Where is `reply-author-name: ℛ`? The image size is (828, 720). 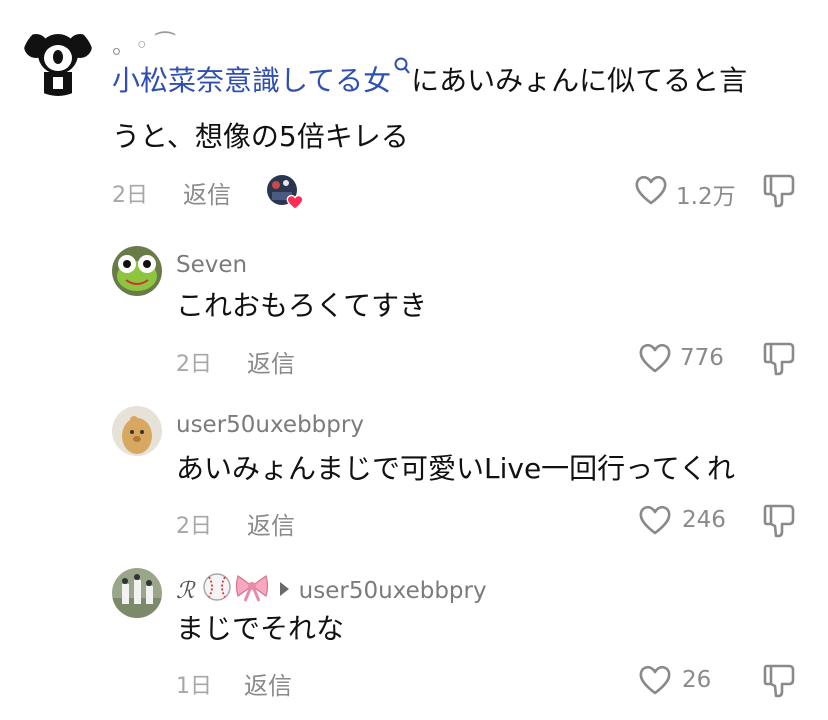
reply-author-name: ℛ is located at coordinates (185, 591).